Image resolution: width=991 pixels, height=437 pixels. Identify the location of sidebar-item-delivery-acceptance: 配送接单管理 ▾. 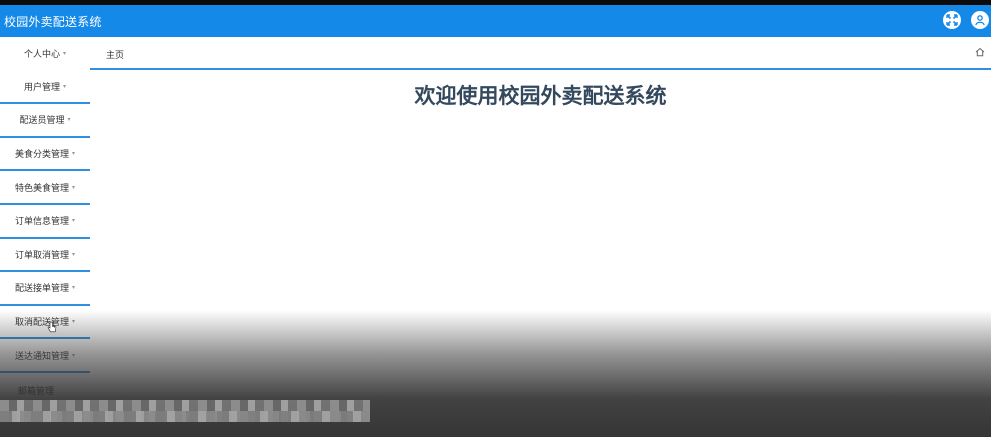
(45, 289).